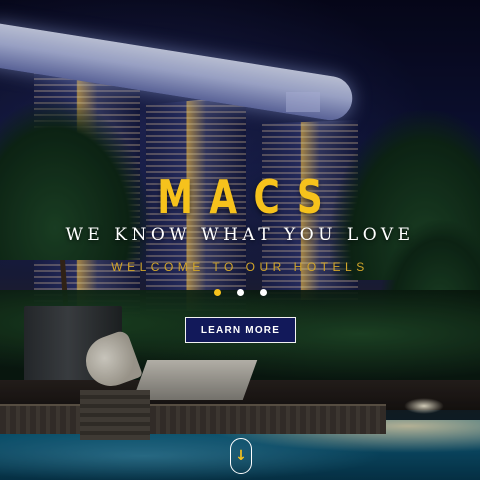 The width and height of the screenshot is (480, 480). Describe the element at coordinates (240, 330) in the screenshot. I see `learn-more-button: LEARN MORE` at that location.